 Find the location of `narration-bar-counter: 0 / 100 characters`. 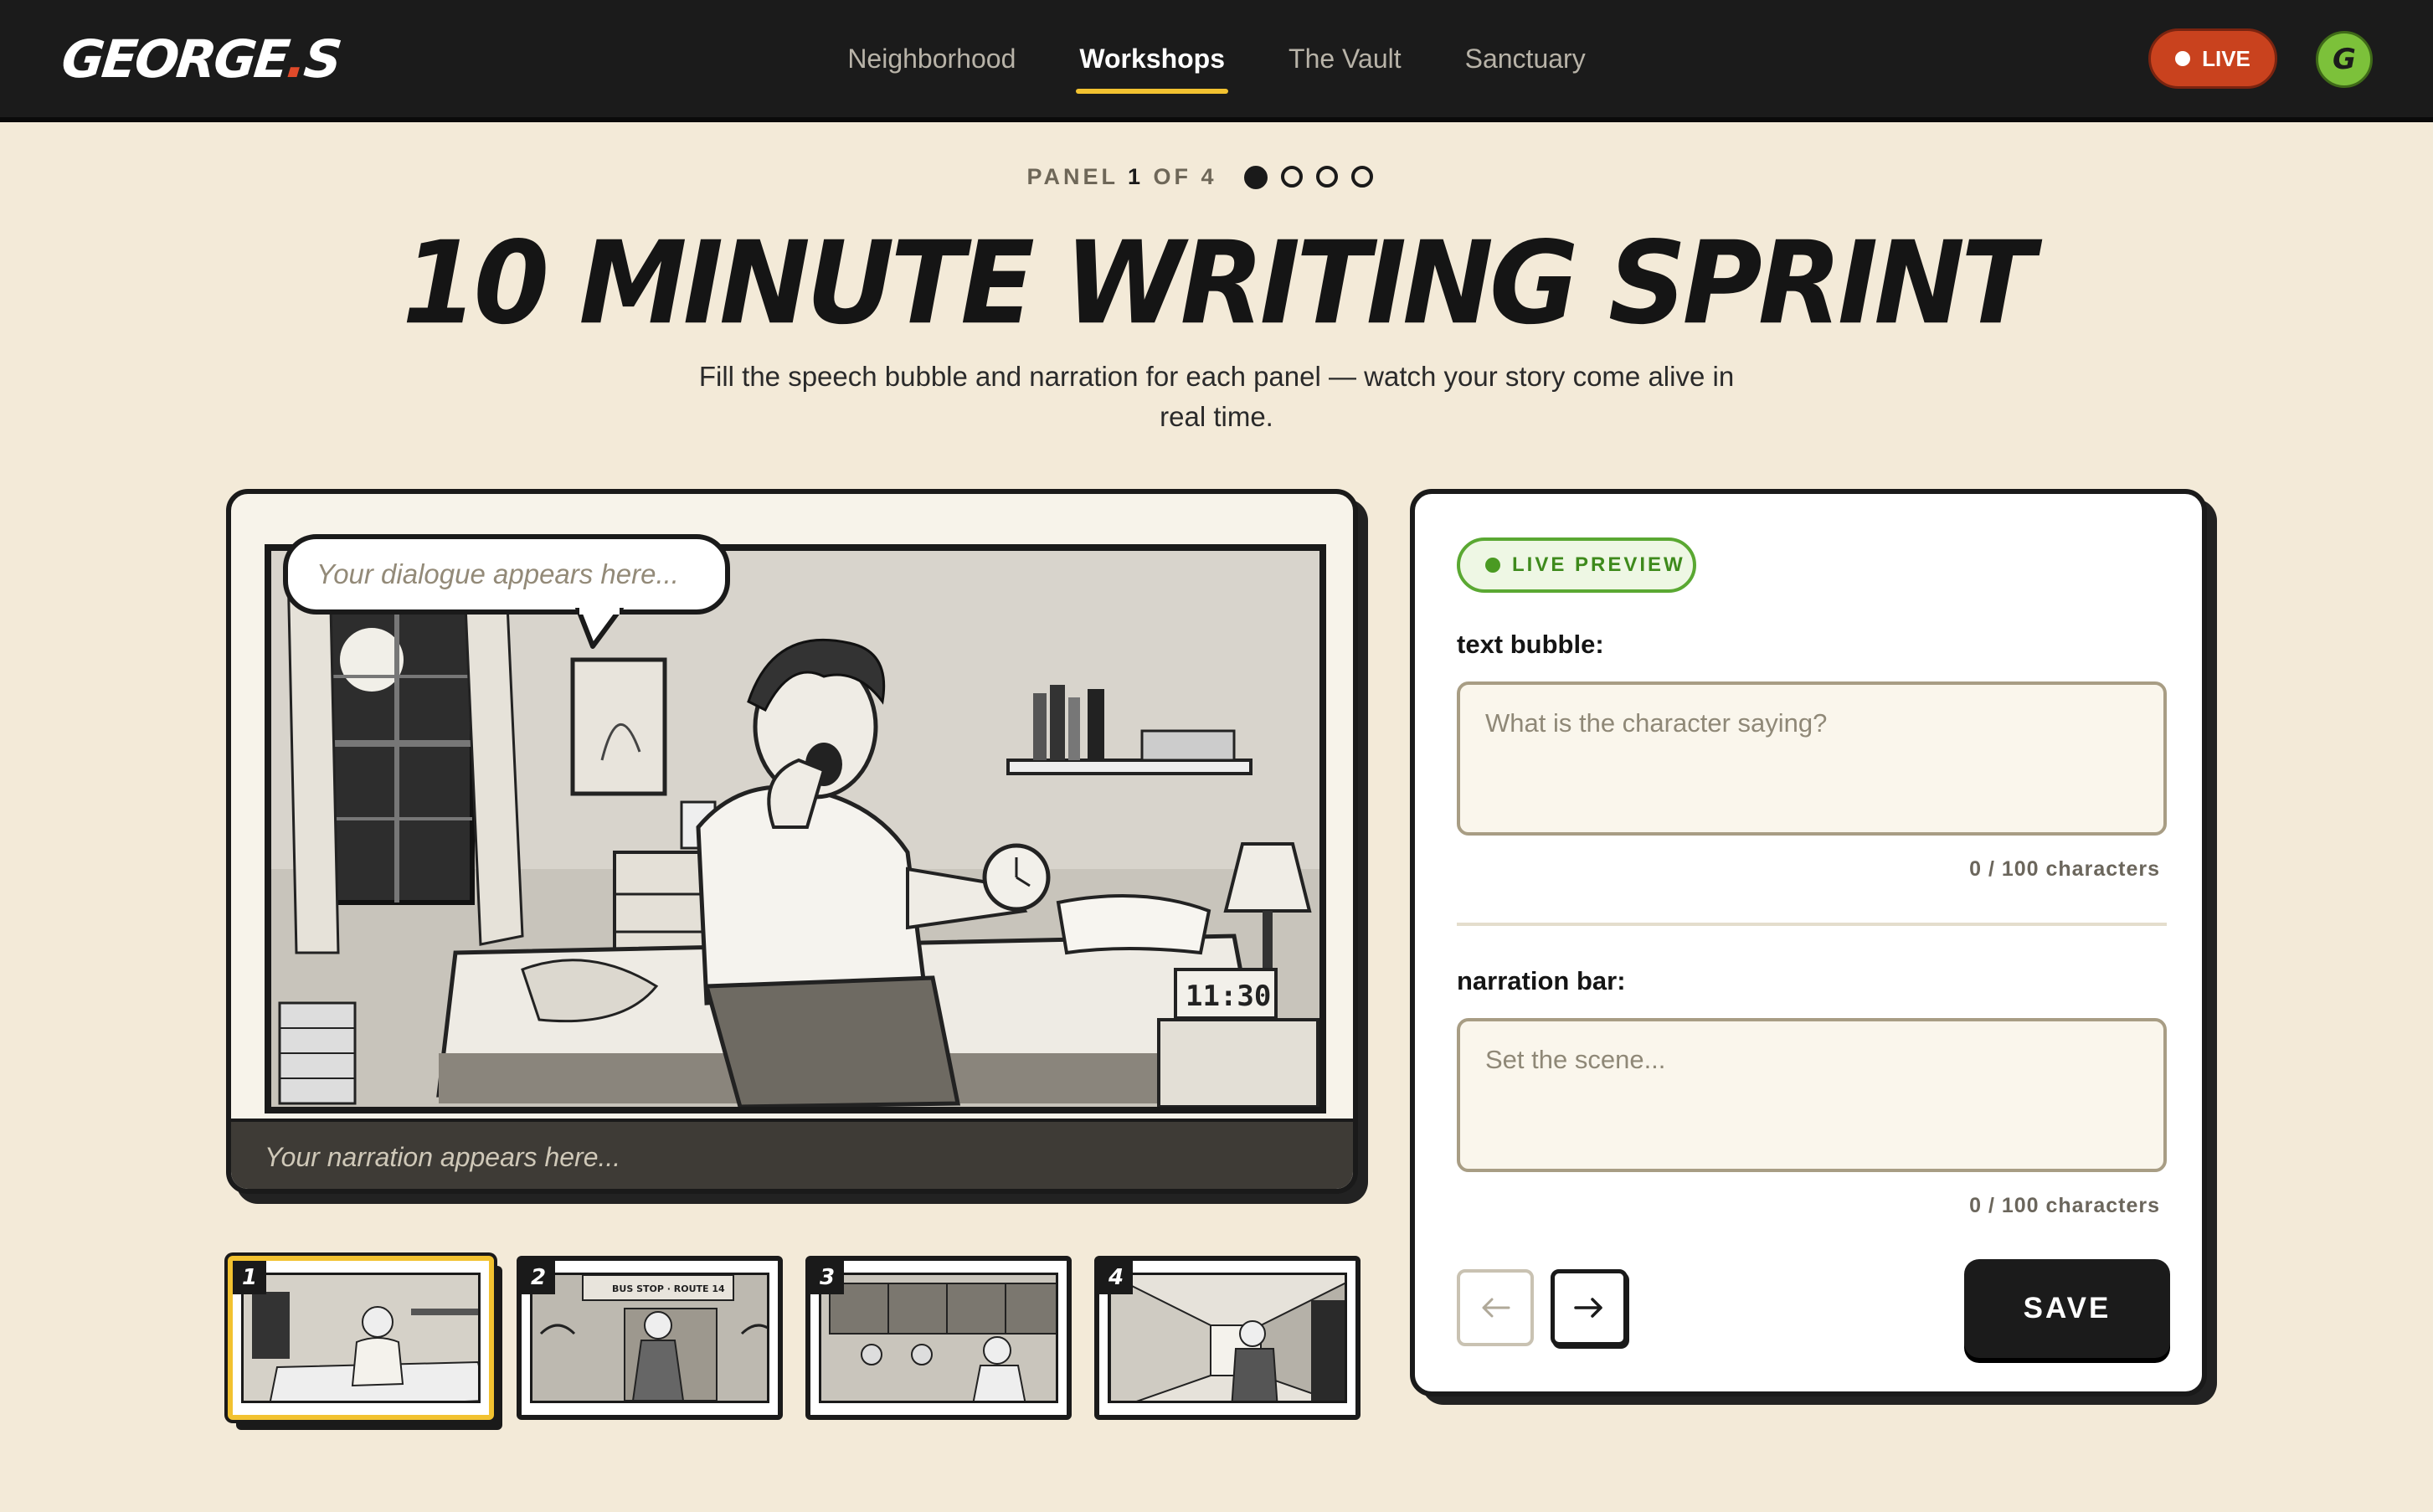

narration-bar-counter: 0 / 100 characters is located at coordinates (2064, 1205).